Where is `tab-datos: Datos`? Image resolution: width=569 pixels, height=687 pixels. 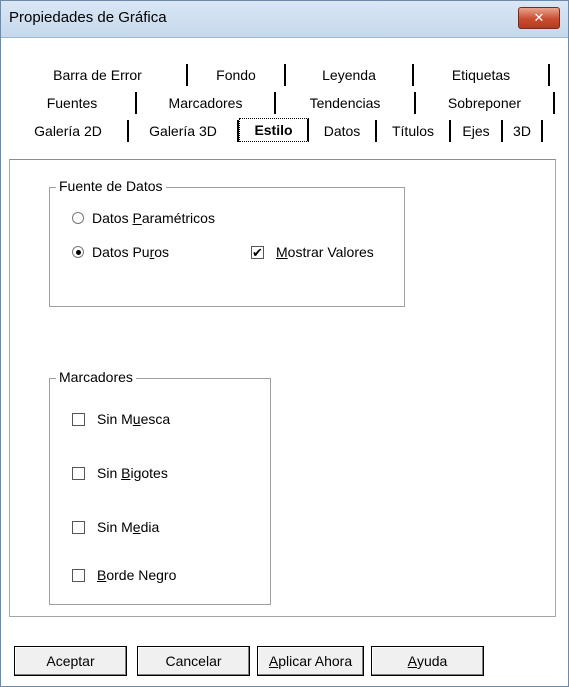 tab-datos: Datos is located at coordinates (343, 131).